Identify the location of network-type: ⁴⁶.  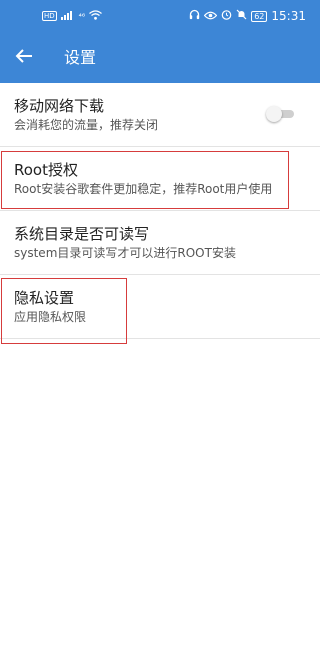
(82, 16).